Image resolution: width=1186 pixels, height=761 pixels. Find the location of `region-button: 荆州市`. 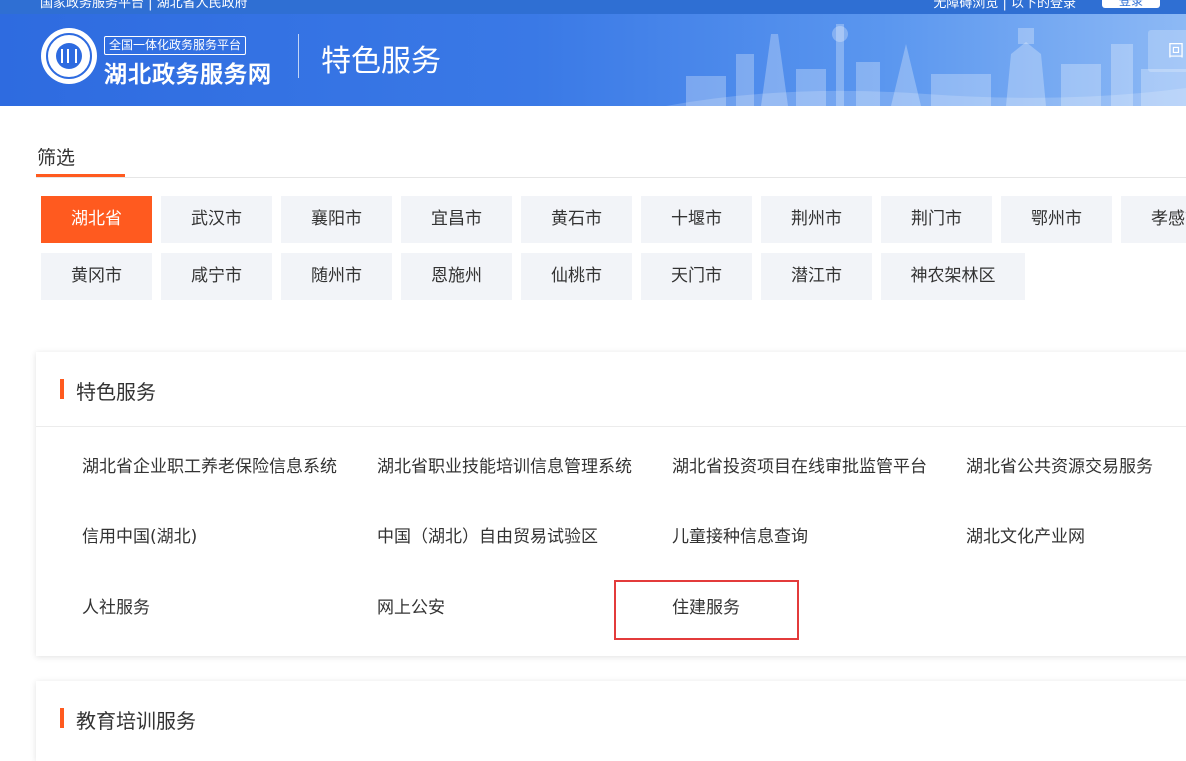

region-button: 荆州市 is located at coordinates (816, 219).